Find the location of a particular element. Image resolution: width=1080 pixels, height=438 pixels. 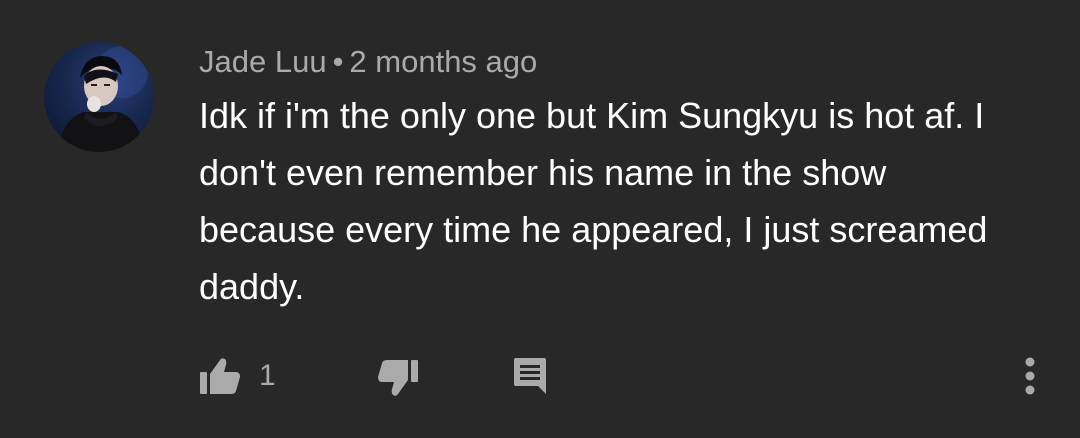

comment-header: Jade Luu • 2 months ago is located at coordinates (368, 62).